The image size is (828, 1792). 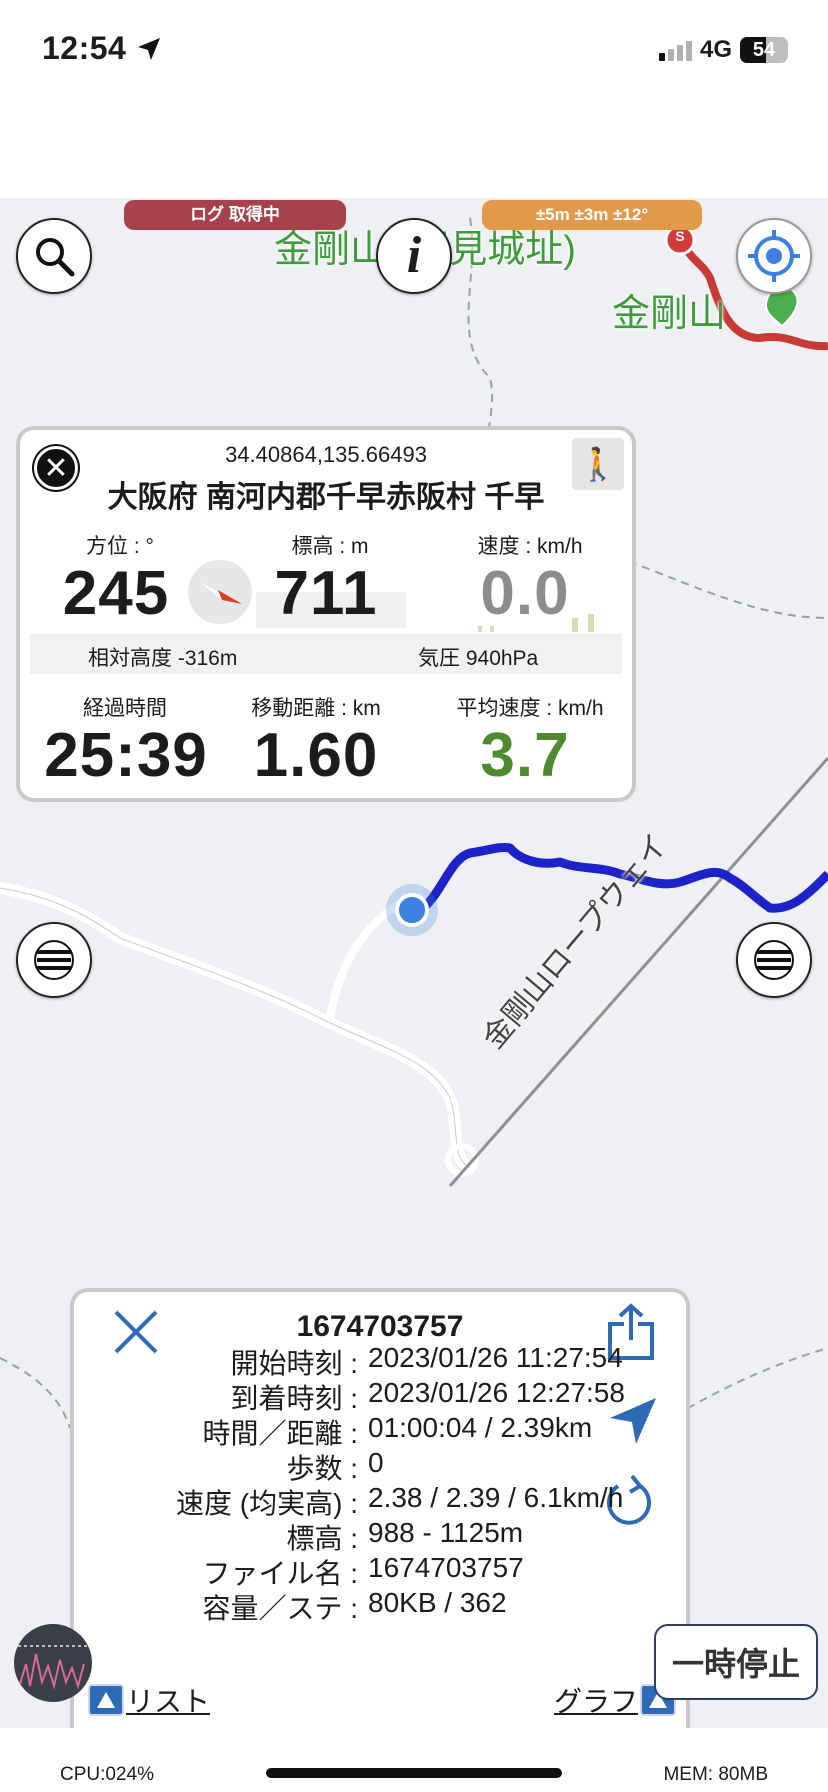 I want to click on elapsed-label: 経過時間, so click(x=125, y=708).